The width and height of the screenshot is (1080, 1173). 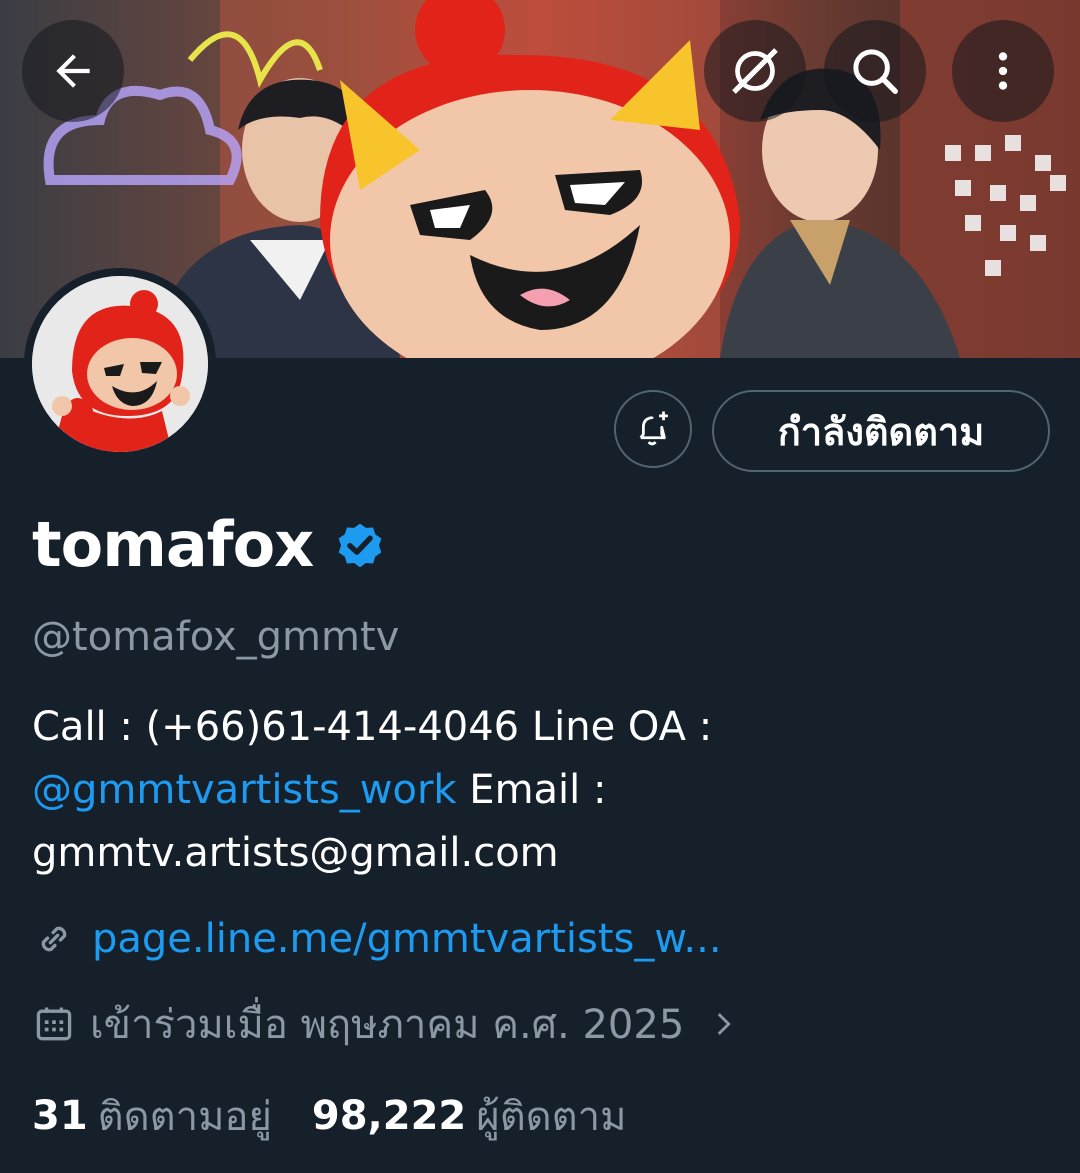 I want to click on joined-date-row: เข้าร่วมเมื่อ พฤษภาคม ค.ศ. 2025, so click(x=386, y=1024).